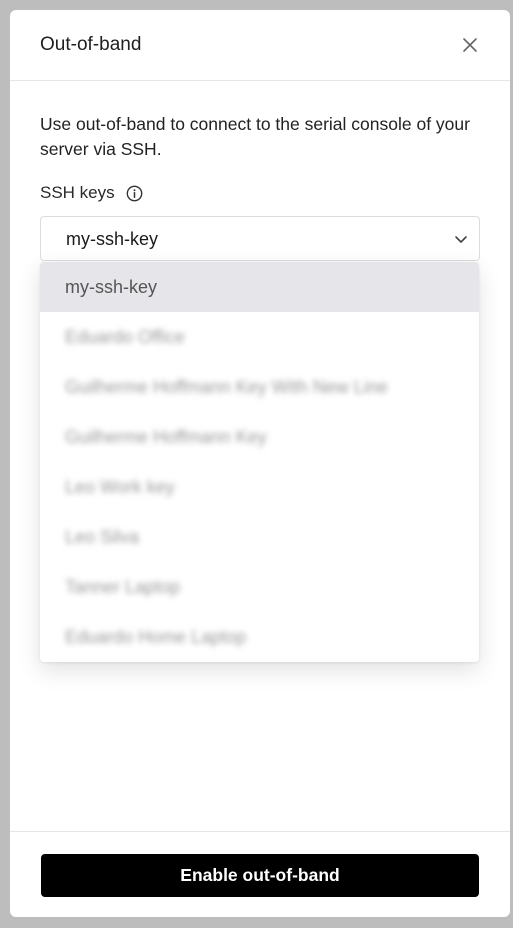 The image size is (513, 928). Describe the element at coordinates (259, 437) in the screenshot. I see `dropdown-option: Guilherme Hoffmann Key` at that location.